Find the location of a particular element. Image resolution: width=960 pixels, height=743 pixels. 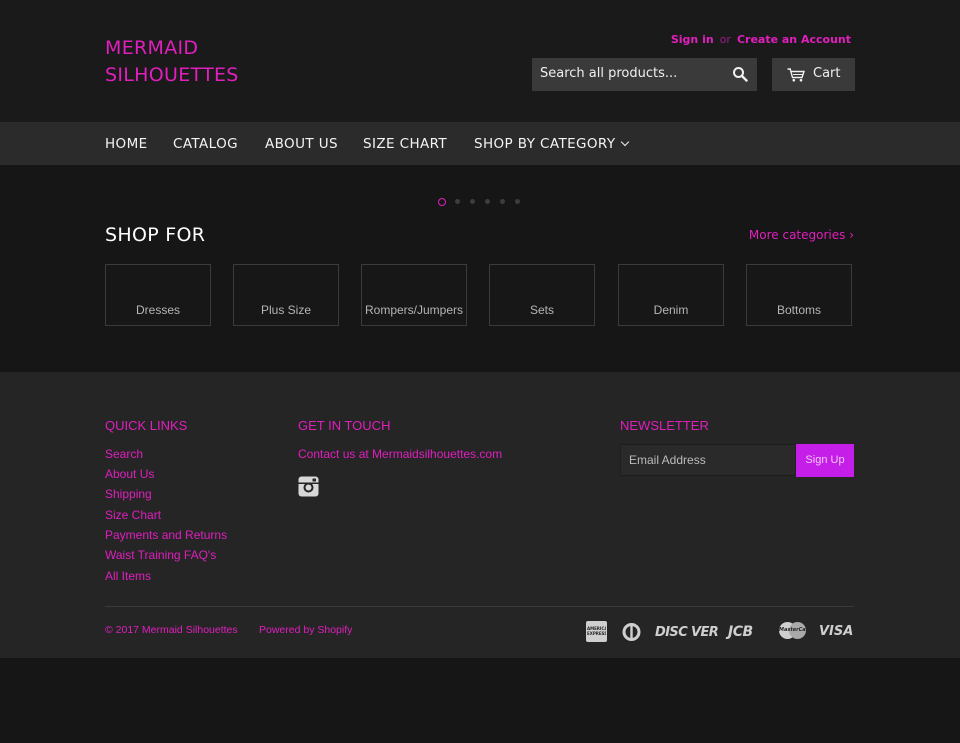

cart-button: Cart is located at coordinates (813, 74).